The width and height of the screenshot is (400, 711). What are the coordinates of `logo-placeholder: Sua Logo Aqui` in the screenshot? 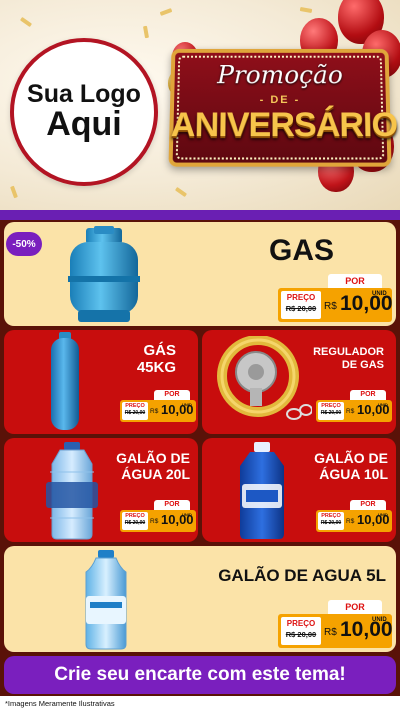 It's located at (84, 112).